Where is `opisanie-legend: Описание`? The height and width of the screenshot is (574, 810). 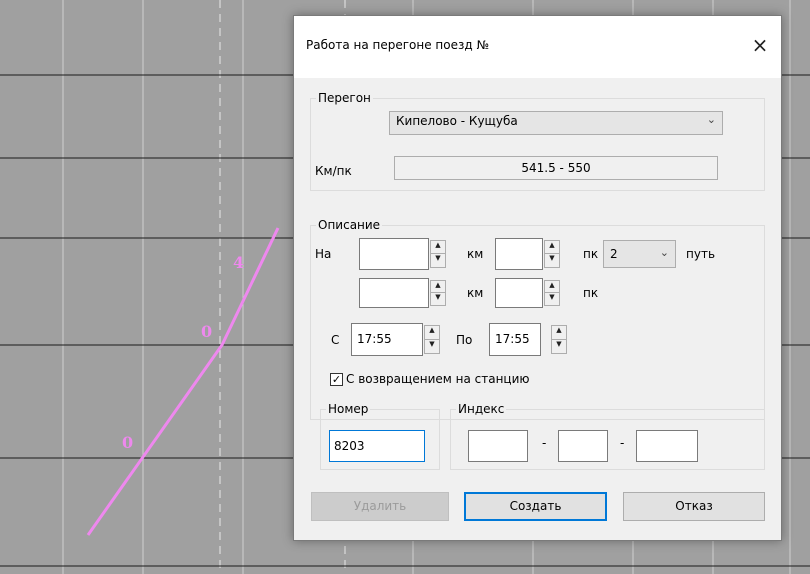 opisanie-legend: Описание is located at coordinates (349, 225).